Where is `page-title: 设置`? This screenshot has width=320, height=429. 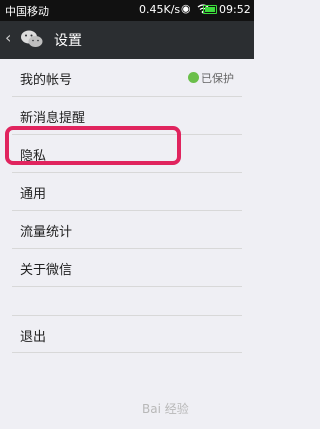
page-title: 设置 is located at coordinates (68, 41).